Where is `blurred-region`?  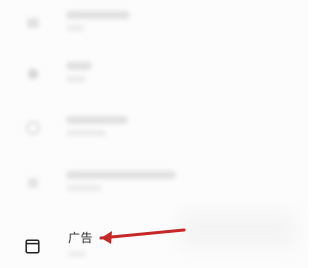
blurred-region is located at coordinates (237, 230).